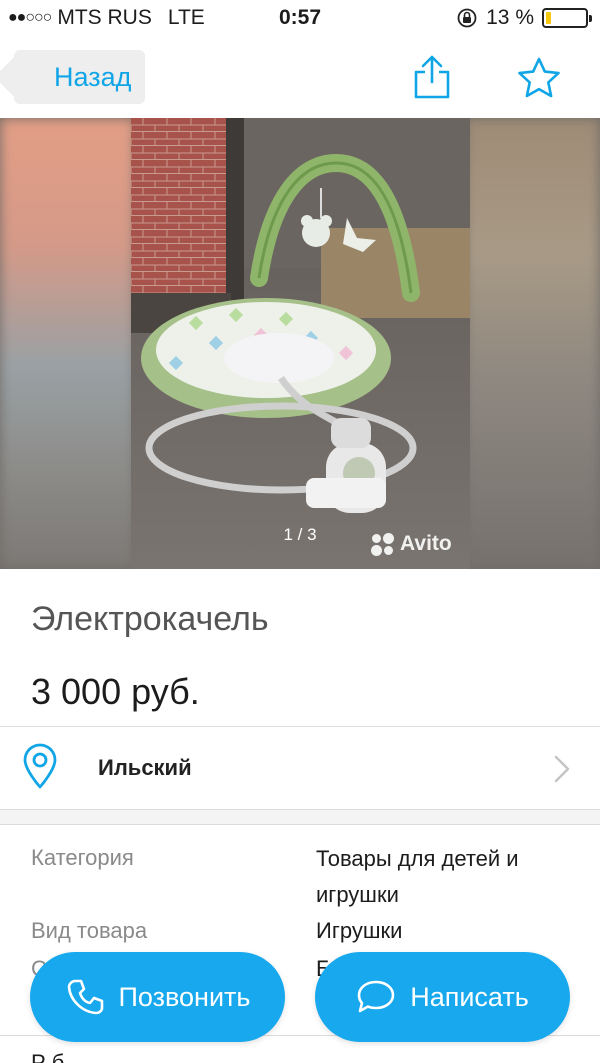  I want to click on back-button: Назад, so click(80, 77).